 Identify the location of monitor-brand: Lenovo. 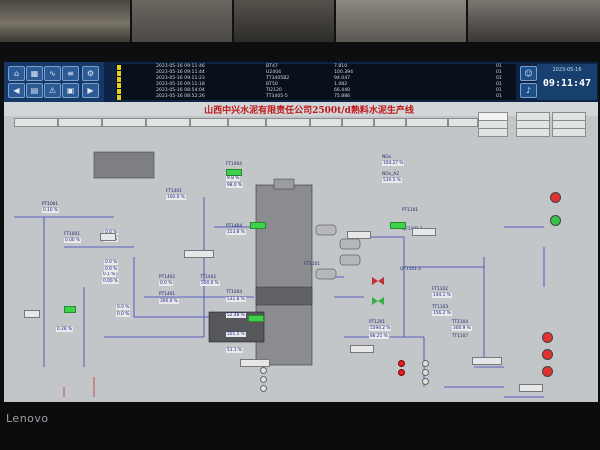
(27, 418).